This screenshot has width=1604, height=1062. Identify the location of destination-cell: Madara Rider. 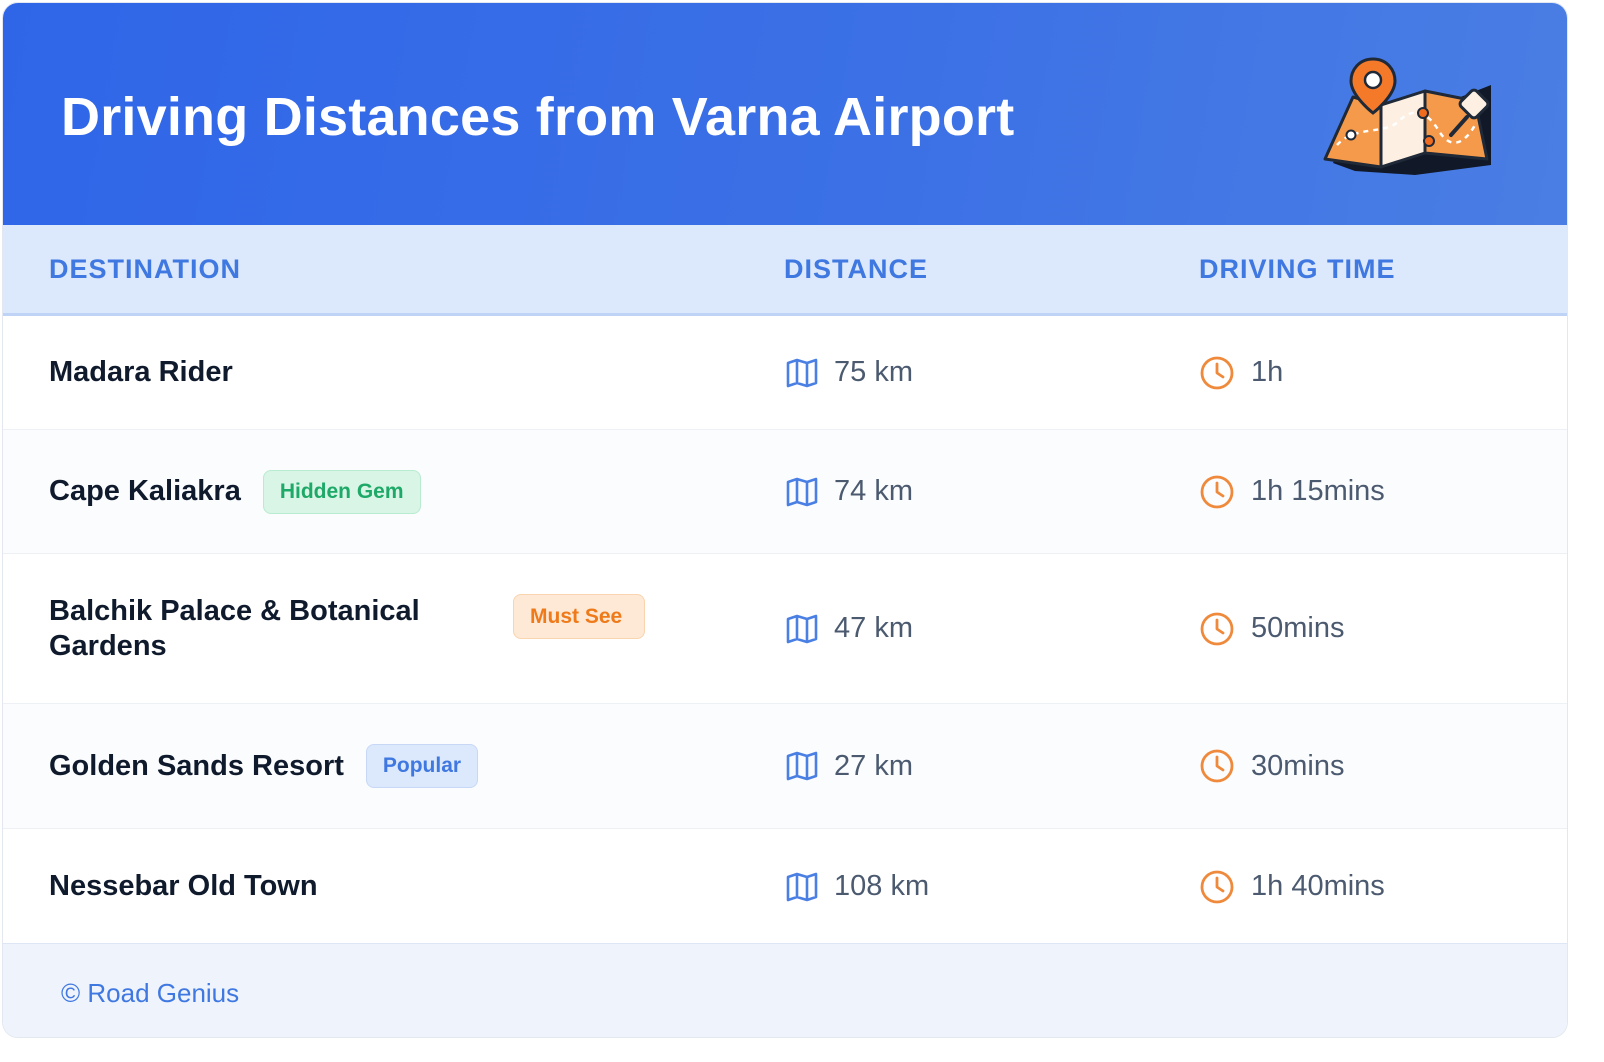
(141, 372).